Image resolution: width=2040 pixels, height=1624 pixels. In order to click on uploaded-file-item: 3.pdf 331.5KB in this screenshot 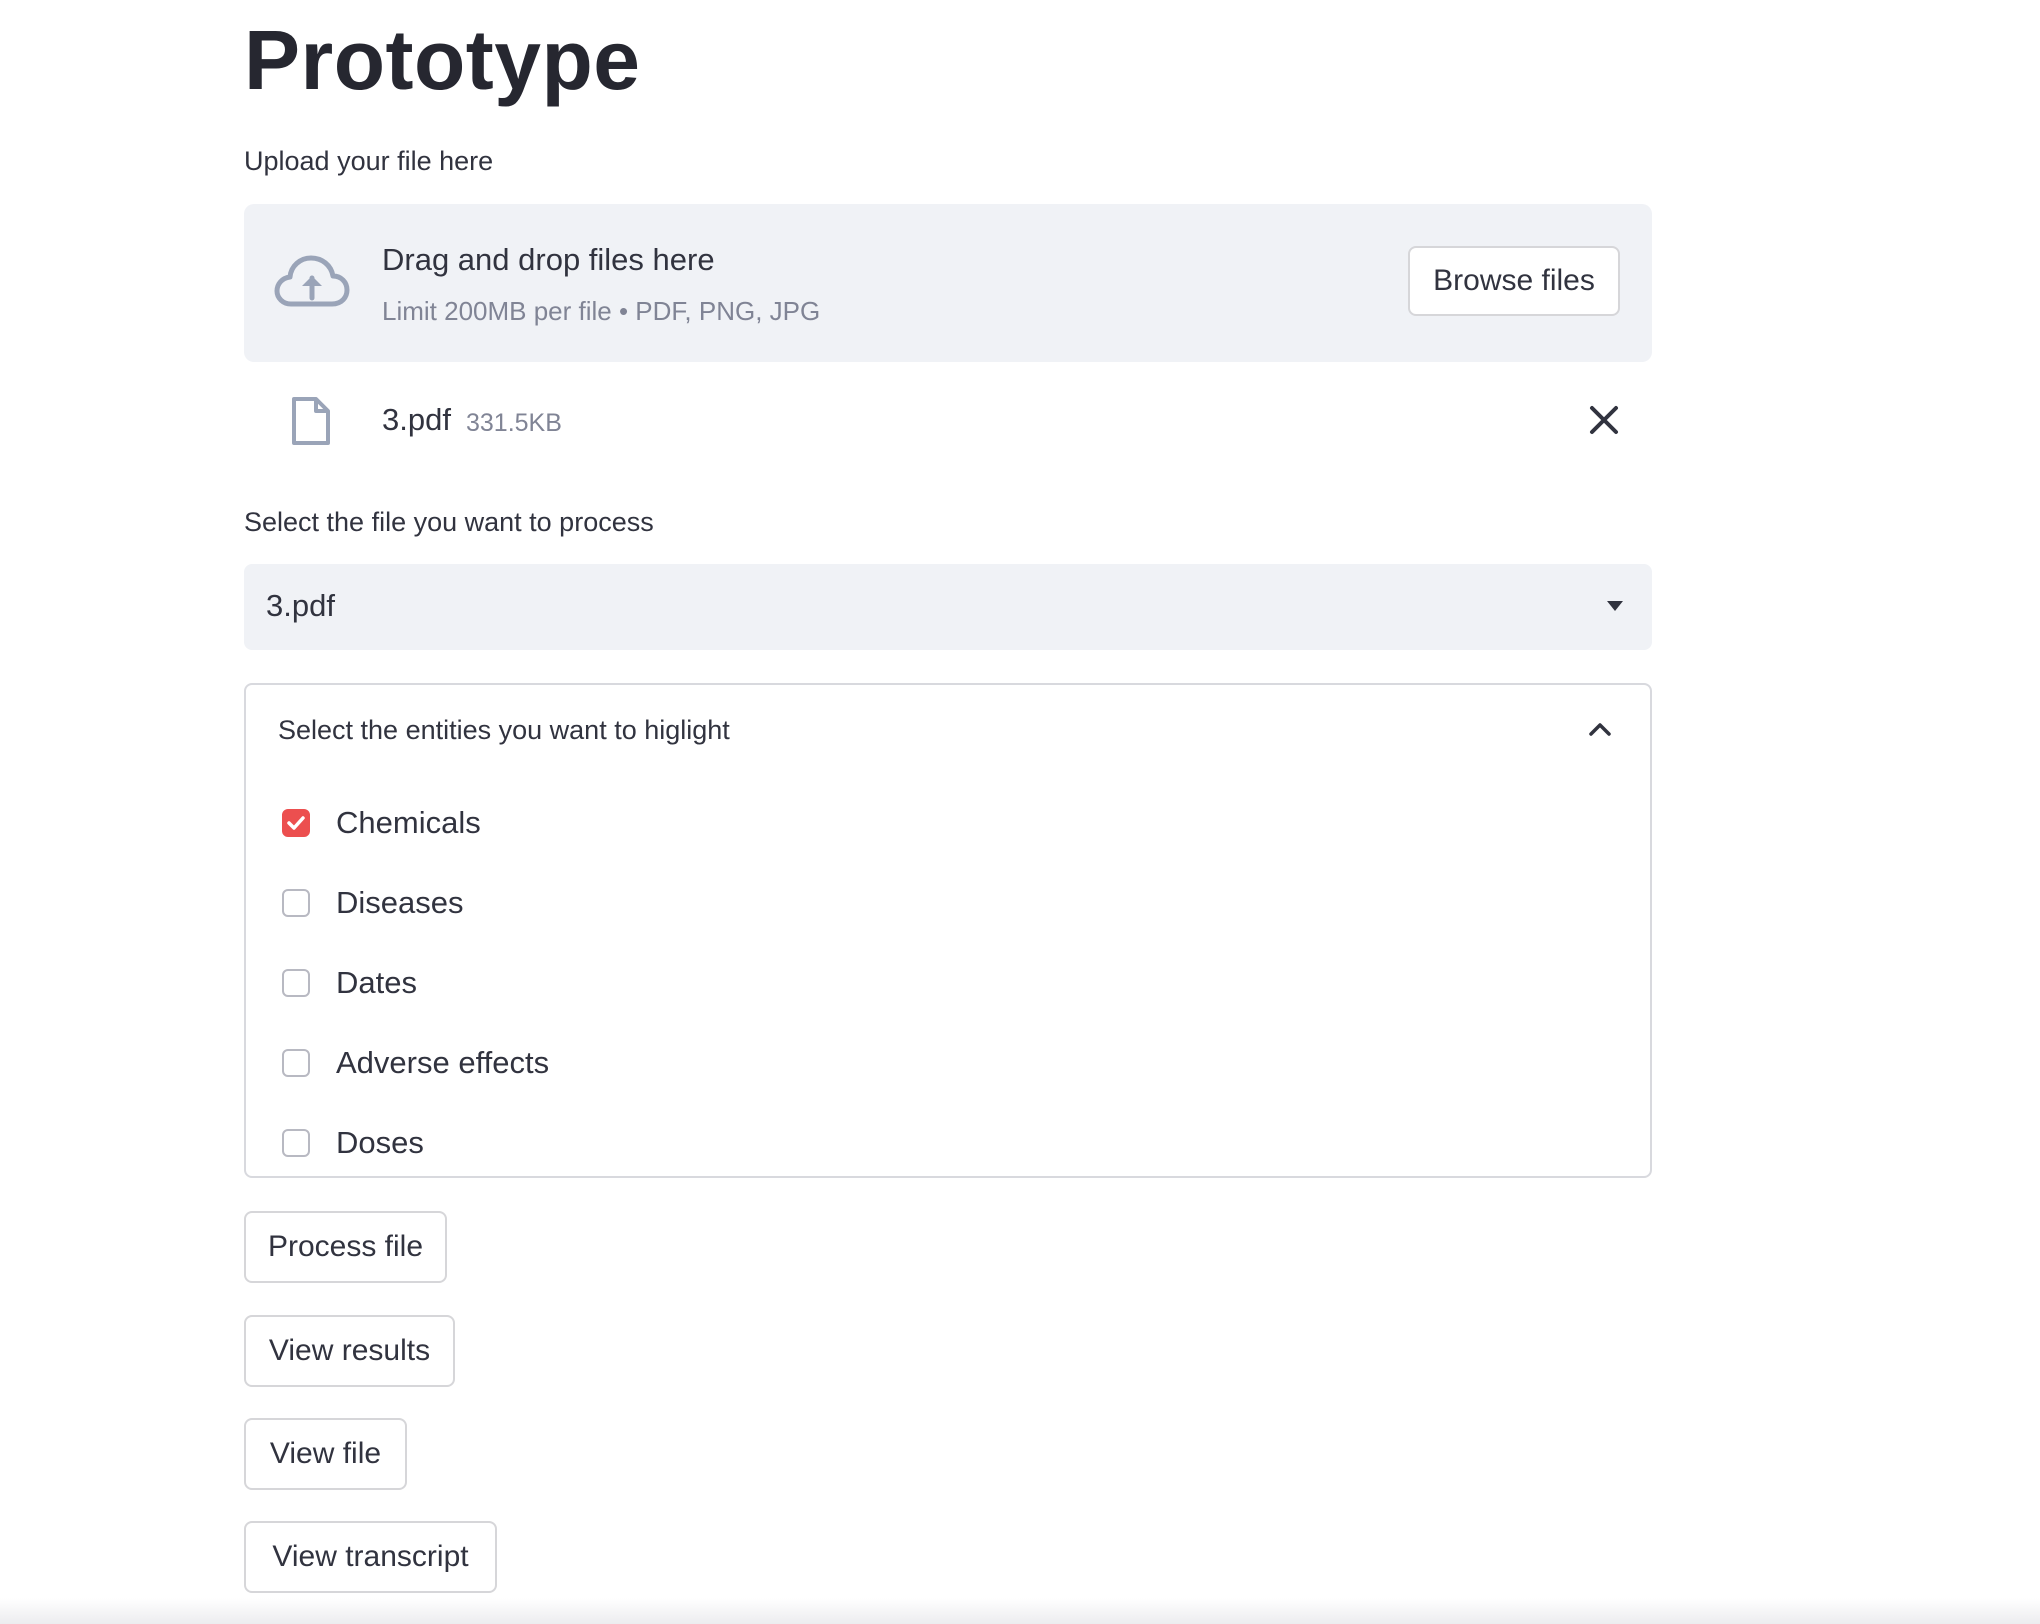, I will do `click(948, 420)`.